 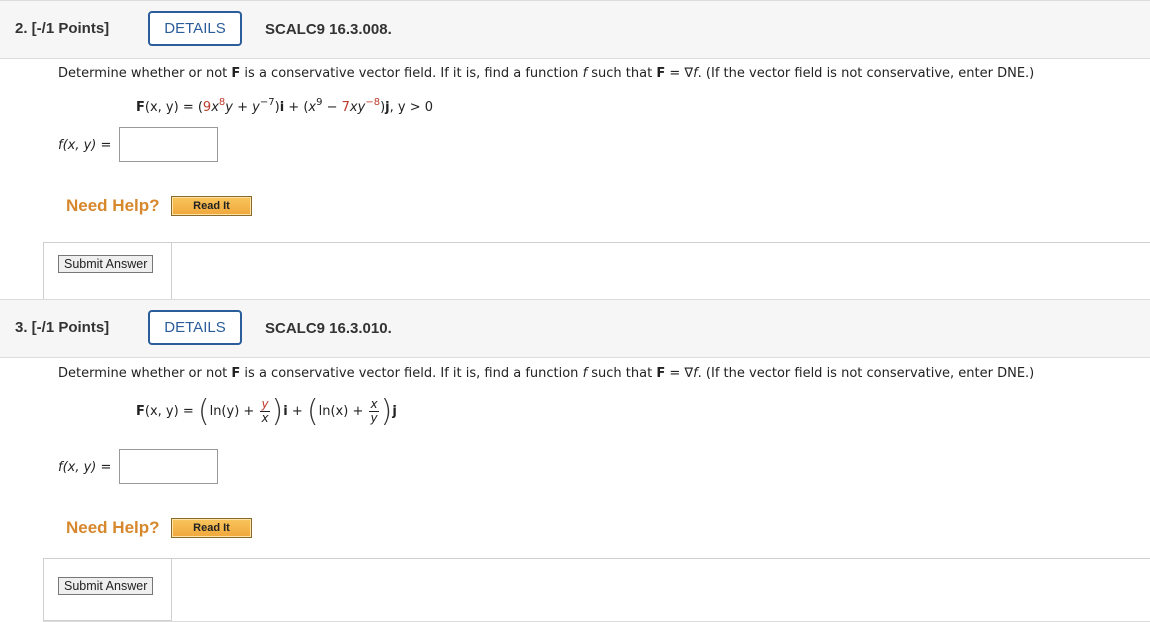 I want to click on question-3-number: 3. [-/1 Points], so click(x=62, y=327).